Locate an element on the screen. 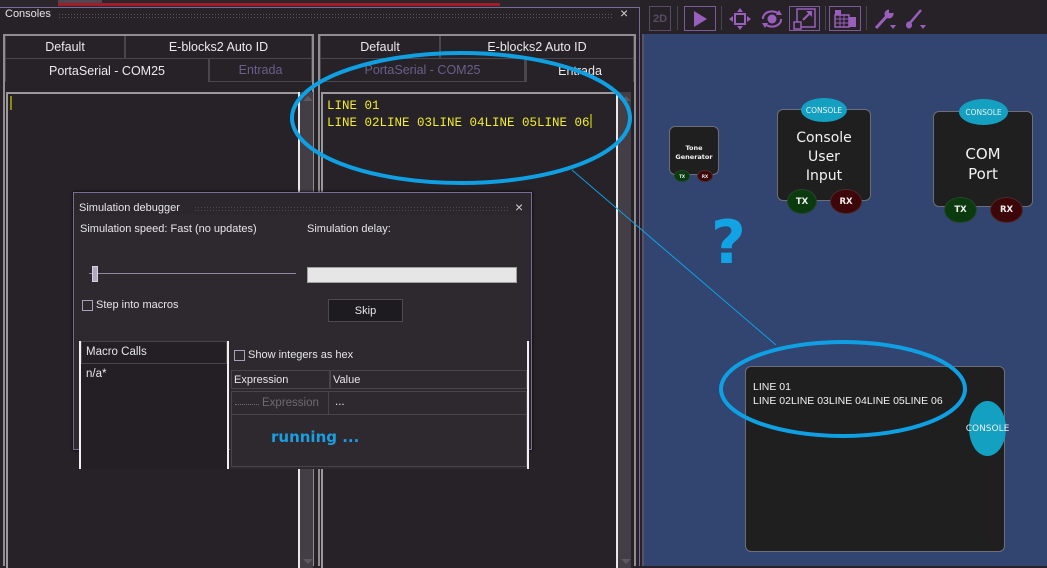 This screenshot has width=1047, height=568. window-grip is located at coordinates (351, 208).